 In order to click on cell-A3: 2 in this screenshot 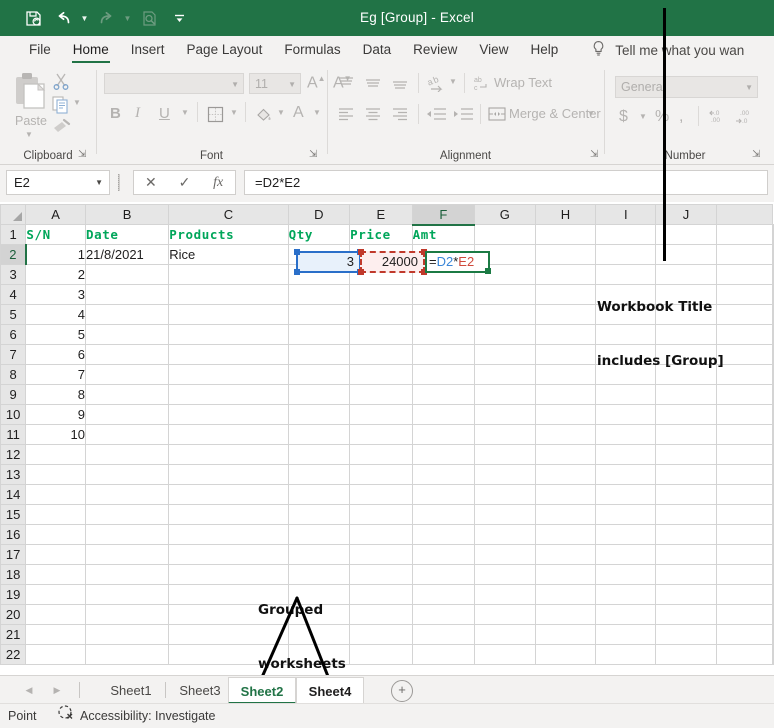, I will do `click(55, 274)`.